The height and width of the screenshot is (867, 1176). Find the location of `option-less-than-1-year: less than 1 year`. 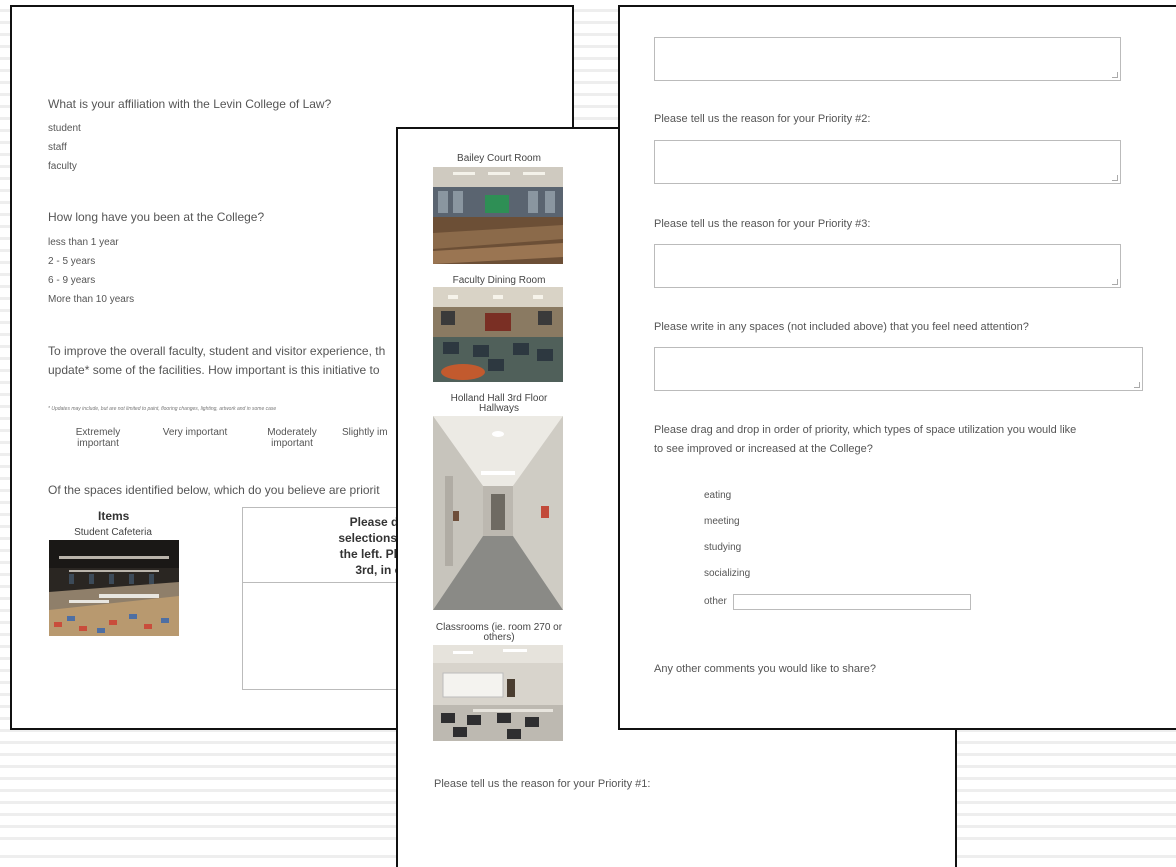

option-less-than-1-year: less than 1 year is located at coordinates (83, 242).